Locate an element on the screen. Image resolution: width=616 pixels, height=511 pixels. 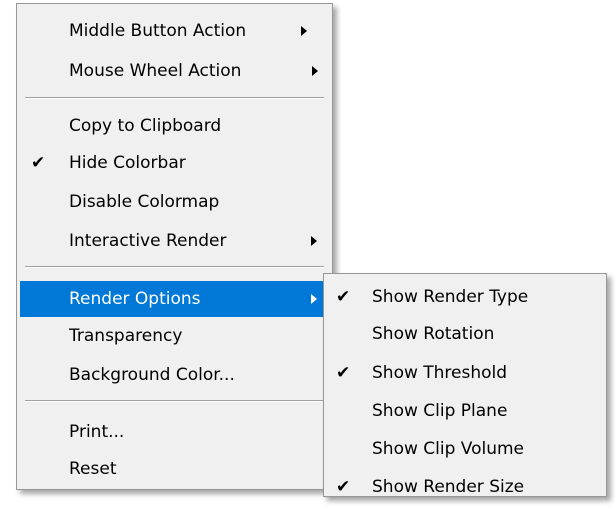
menu-item-transparency: Transparency is located at coordinates (174, 336).